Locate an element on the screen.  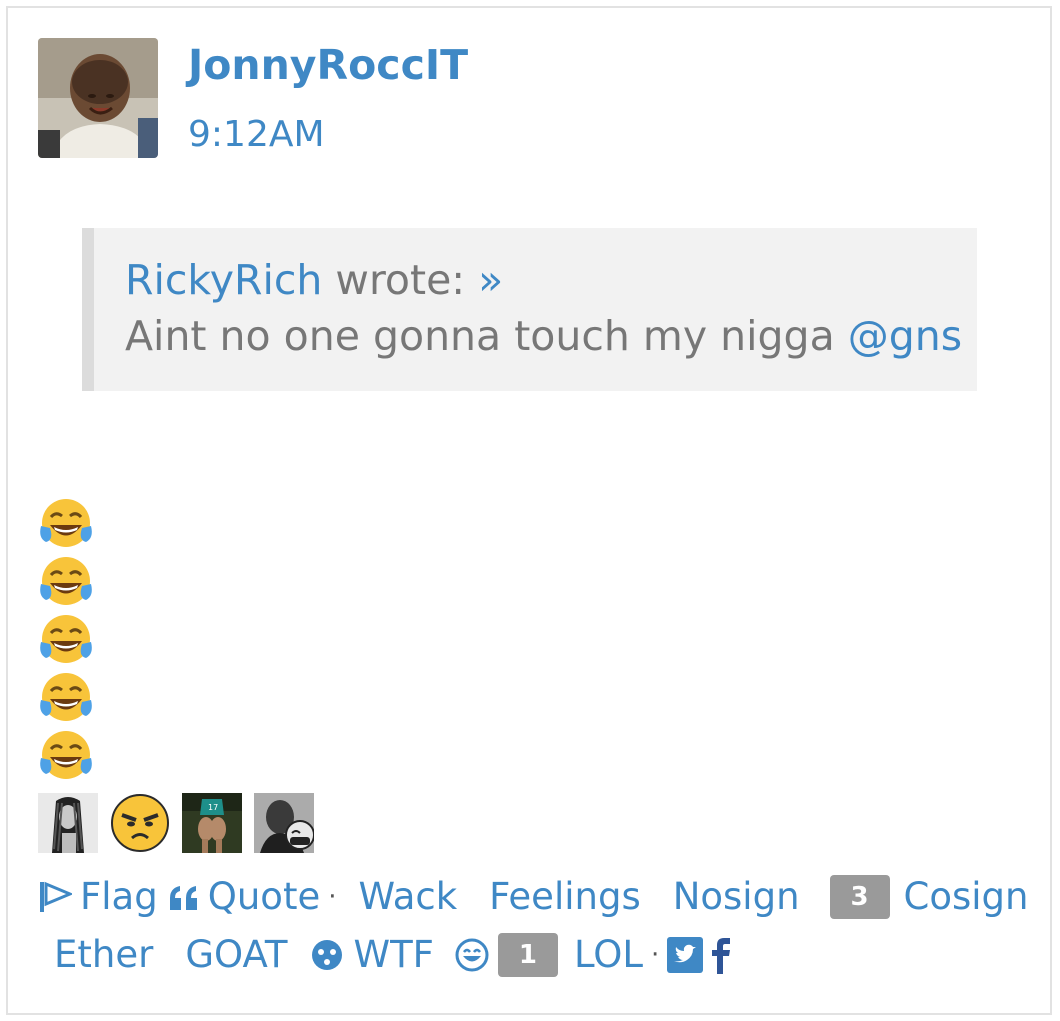
feelings-button: Feelings is located at coordinates (565, 897).